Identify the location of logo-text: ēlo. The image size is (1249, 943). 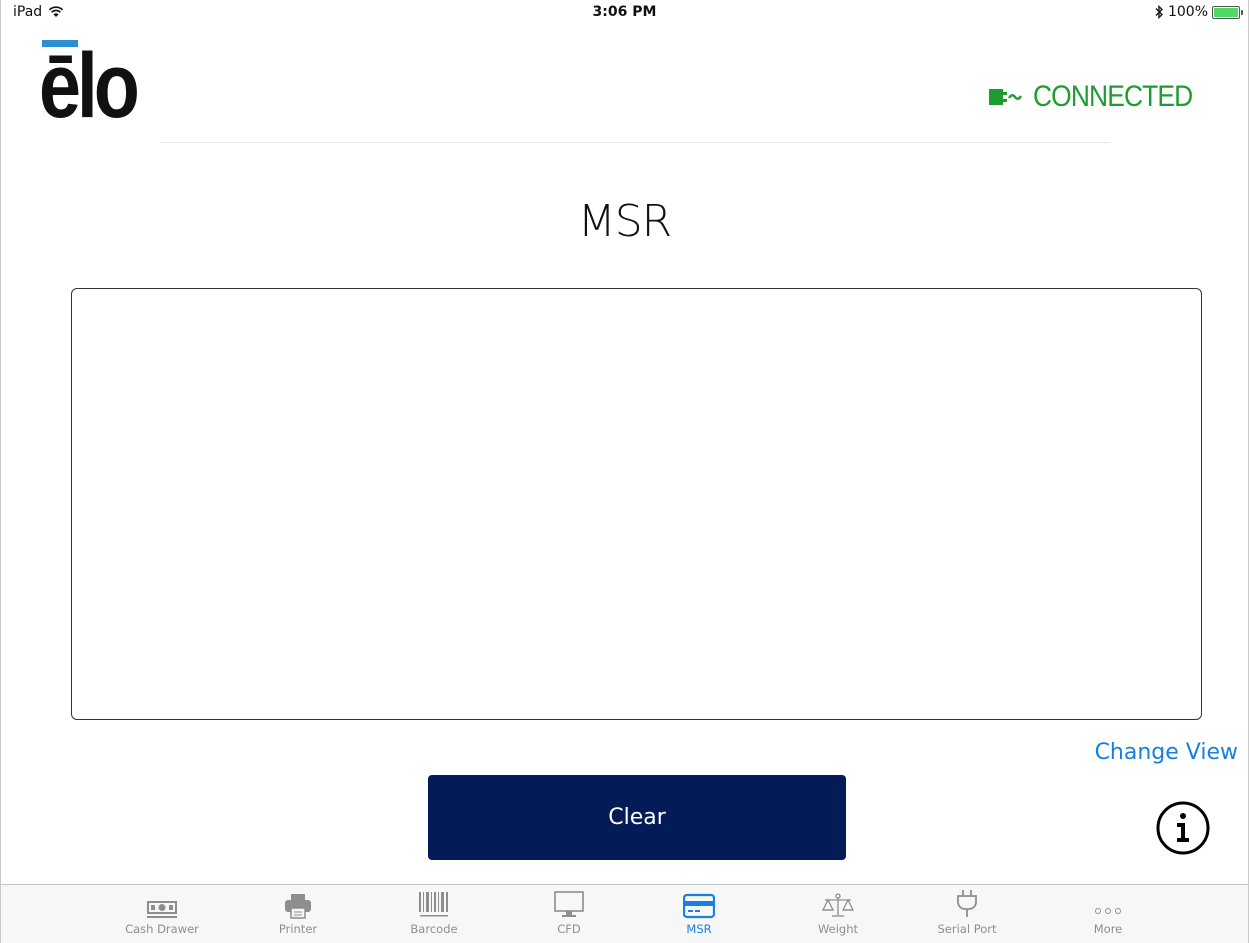
(89, 86).